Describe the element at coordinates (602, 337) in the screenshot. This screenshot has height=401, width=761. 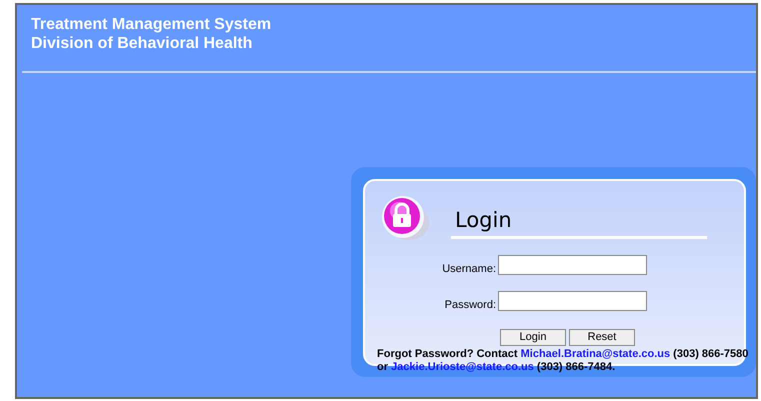
I see `reset-button: Reset` at that location.